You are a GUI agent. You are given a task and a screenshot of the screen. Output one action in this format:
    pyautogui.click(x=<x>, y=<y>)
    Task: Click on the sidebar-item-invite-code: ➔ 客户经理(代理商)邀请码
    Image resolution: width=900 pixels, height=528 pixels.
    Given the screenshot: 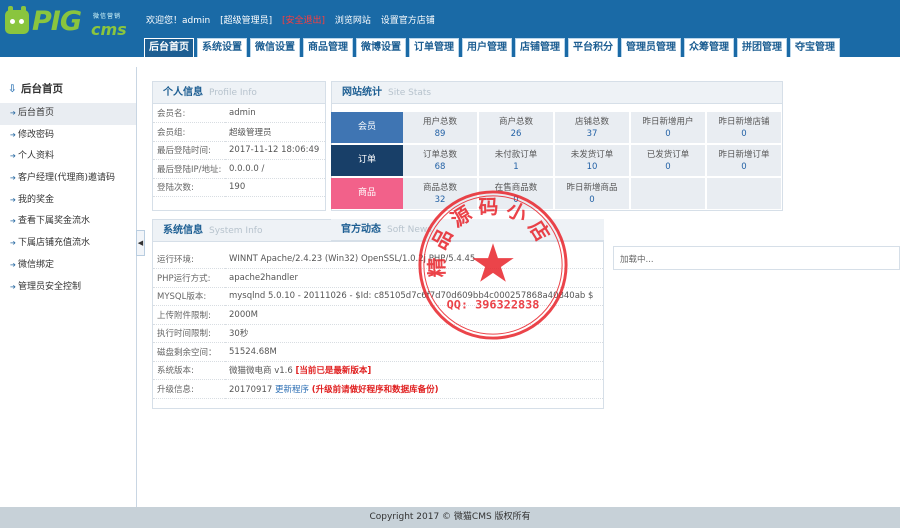 What is the action you would take?
    pyautogui.click(x=68, y=179)
    